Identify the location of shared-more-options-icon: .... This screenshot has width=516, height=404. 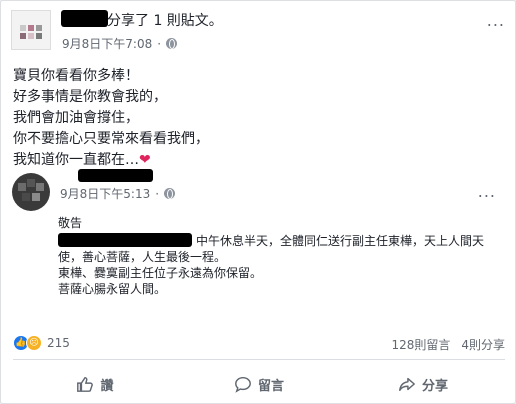
(487, 191).